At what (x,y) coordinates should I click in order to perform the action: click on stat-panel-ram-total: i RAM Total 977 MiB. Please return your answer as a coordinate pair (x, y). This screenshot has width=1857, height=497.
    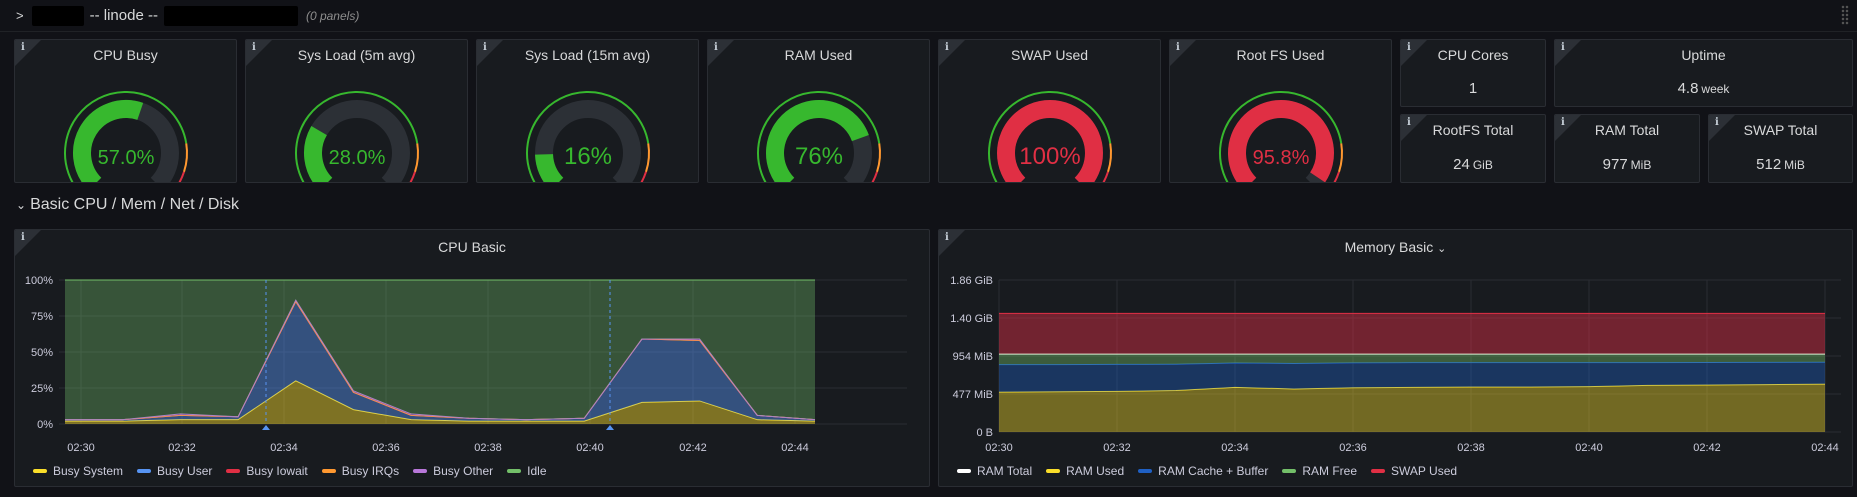
    Looking at the image, I should click on (1627, 148).